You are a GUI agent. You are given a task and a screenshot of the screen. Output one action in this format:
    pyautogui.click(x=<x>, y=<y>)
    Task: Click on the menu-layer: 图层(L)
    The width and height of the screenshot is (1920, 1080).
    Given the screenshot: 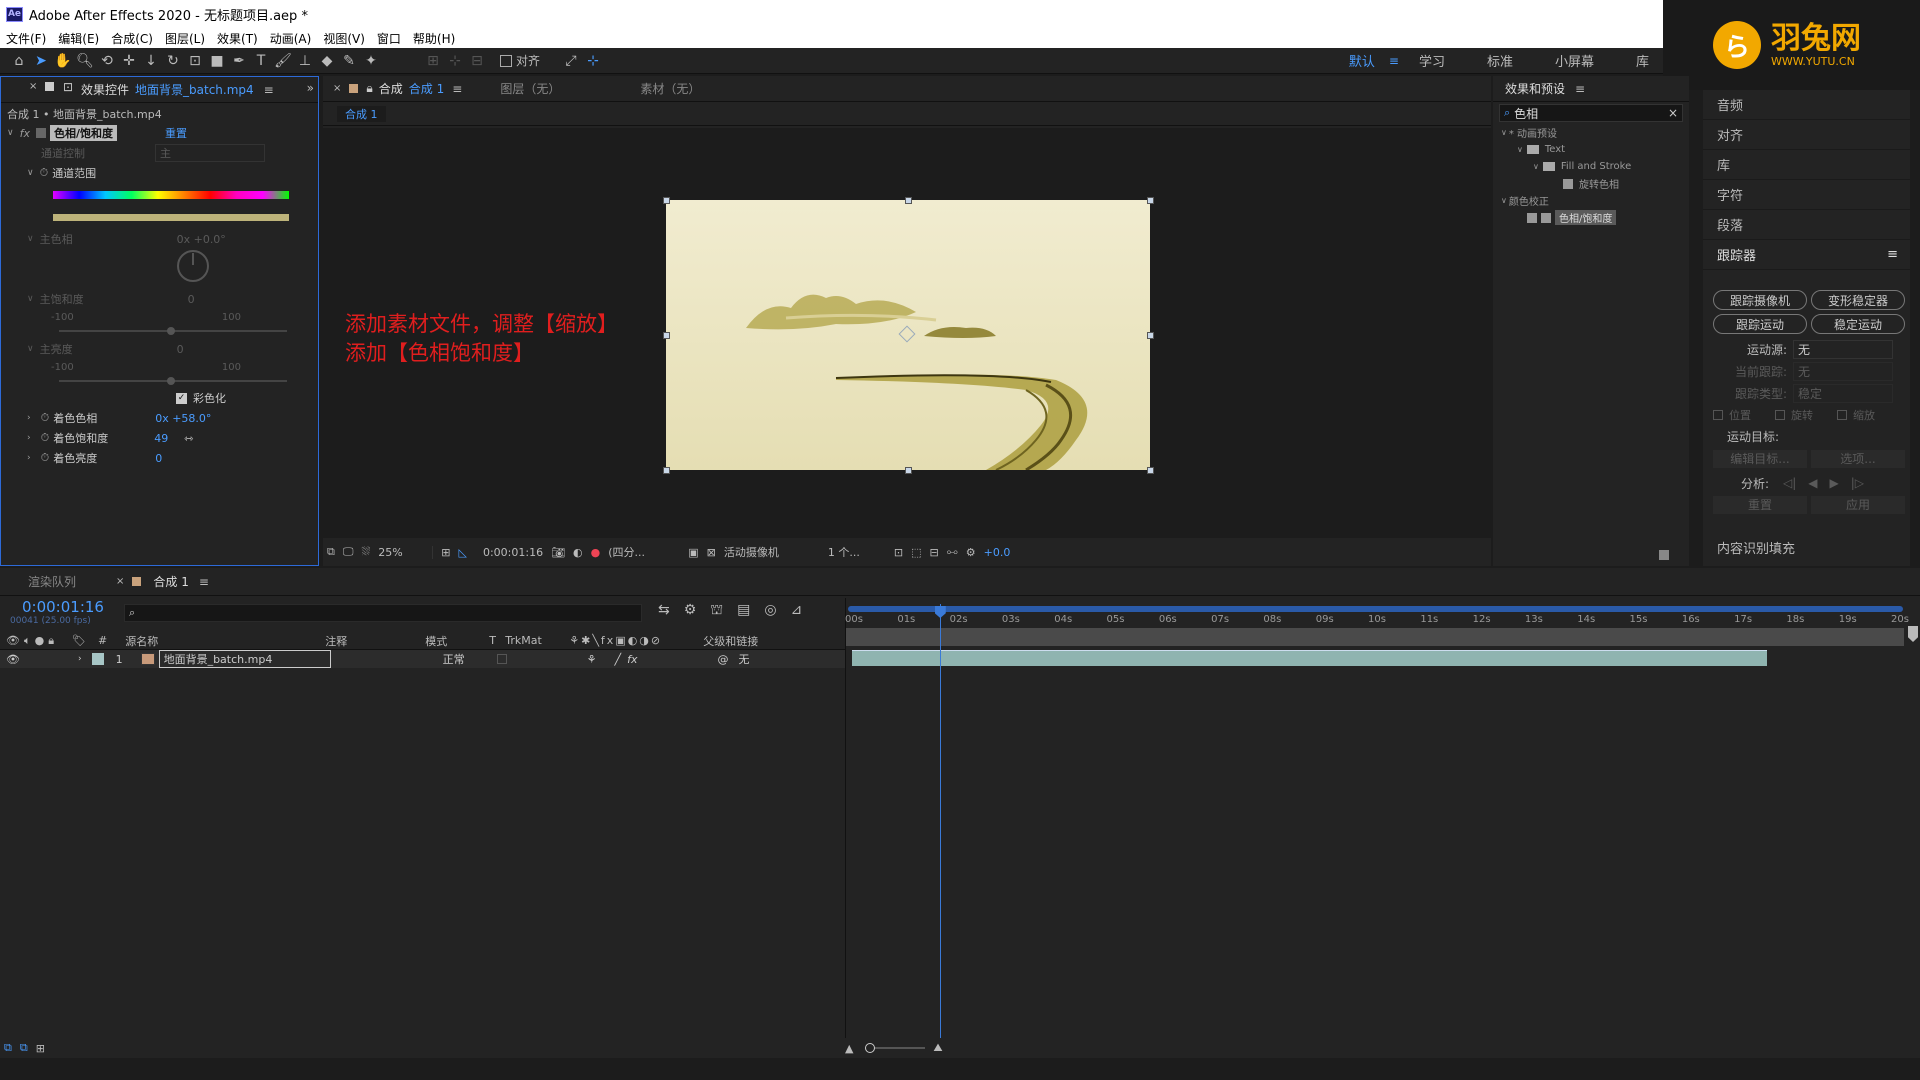 What is the action you would take?
    pyautogui.click(x=185, y=38)
    